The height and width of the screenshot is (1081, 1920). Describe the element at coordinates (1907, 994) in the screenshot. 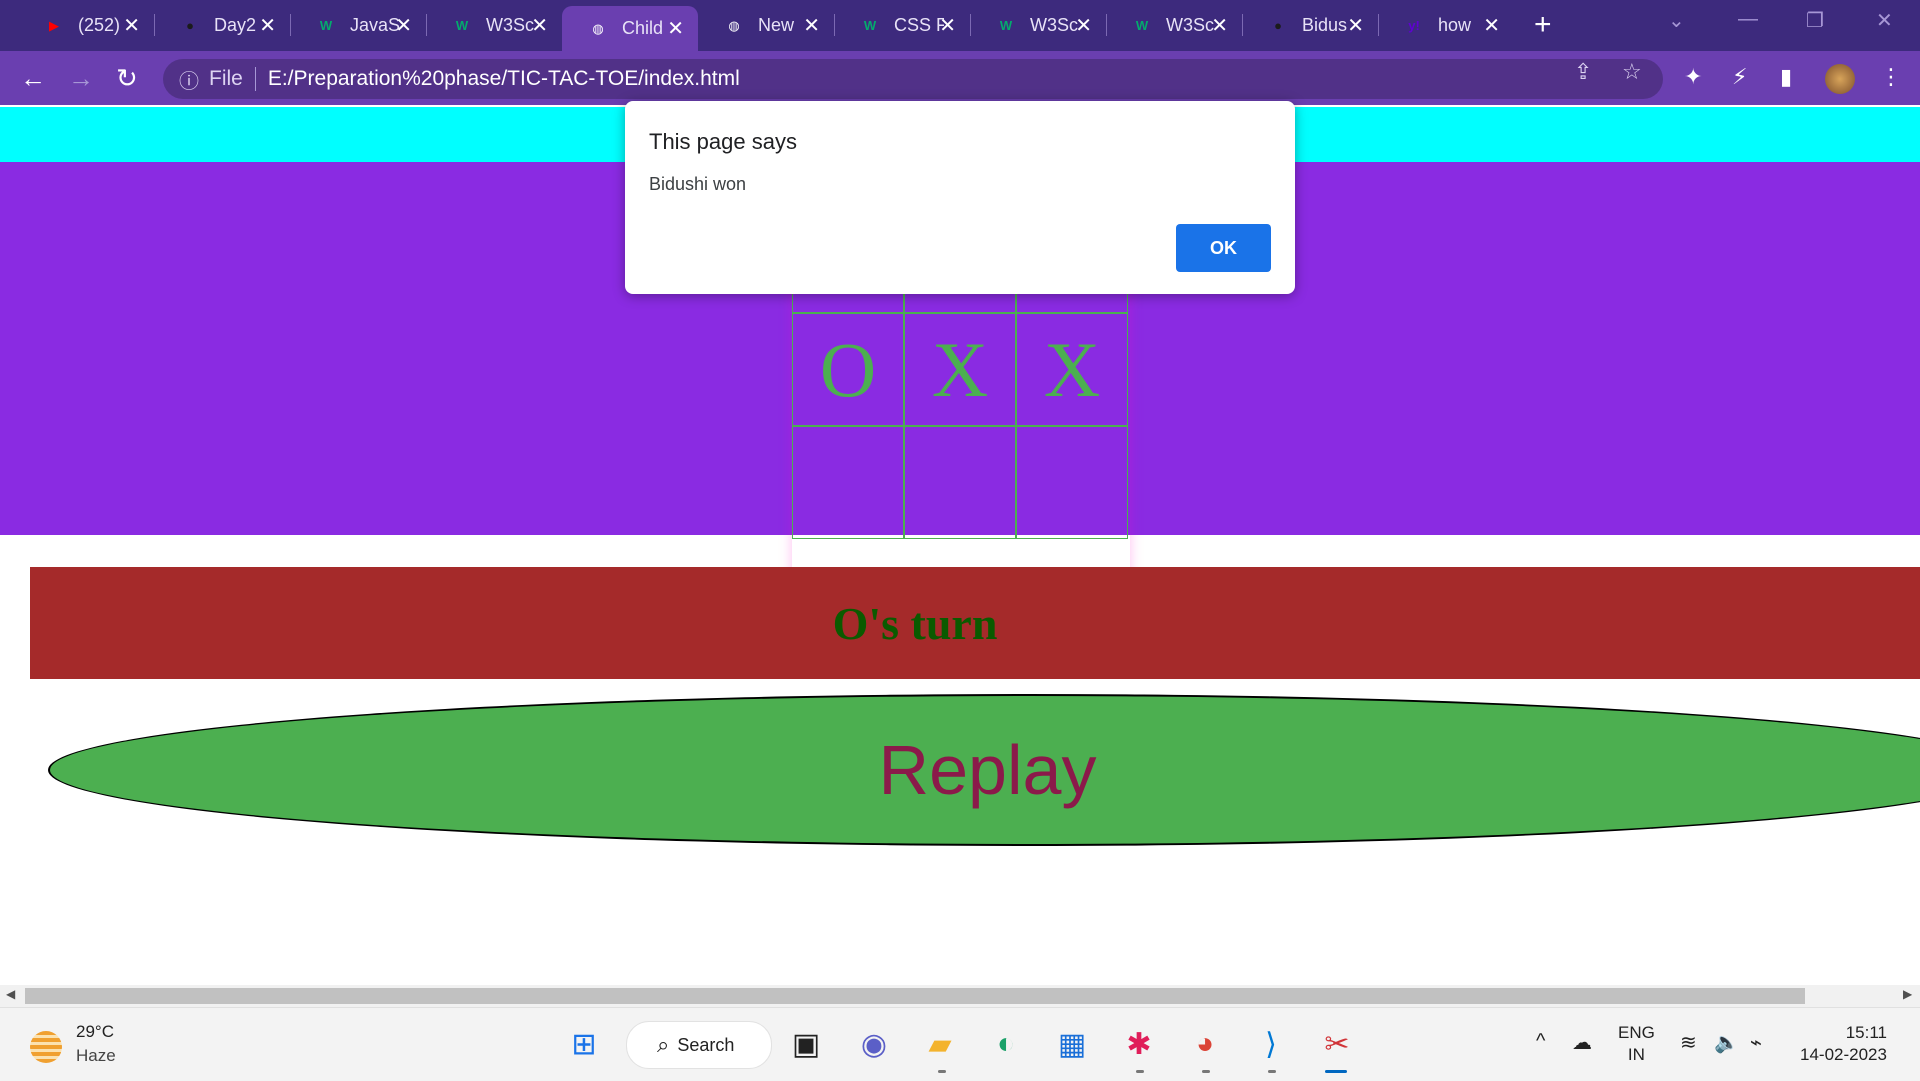

I see `scroll-right-icon: ▶` at that location.